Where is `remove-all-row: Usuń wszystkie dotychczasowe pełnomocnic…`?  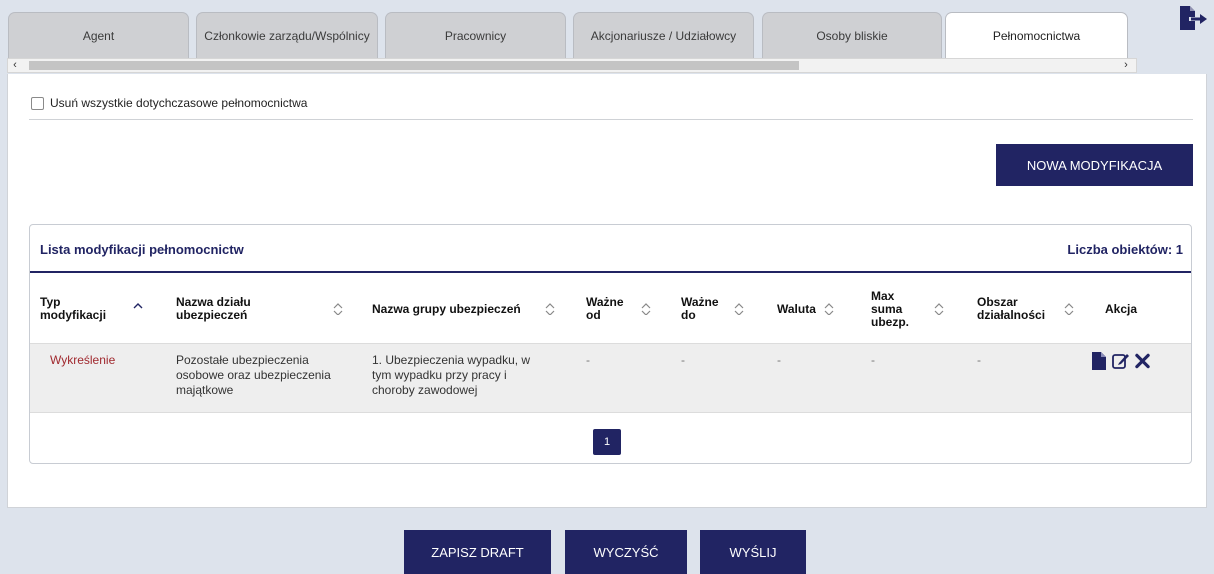 remove-all-row: Usuń wszystkie dotychczasowe pełnomocnic… is located at coordinates (169, 103).